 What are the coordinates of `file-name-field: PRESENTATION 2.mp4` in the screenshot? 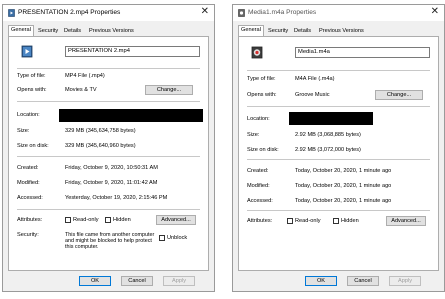 It's located at (132, 51).